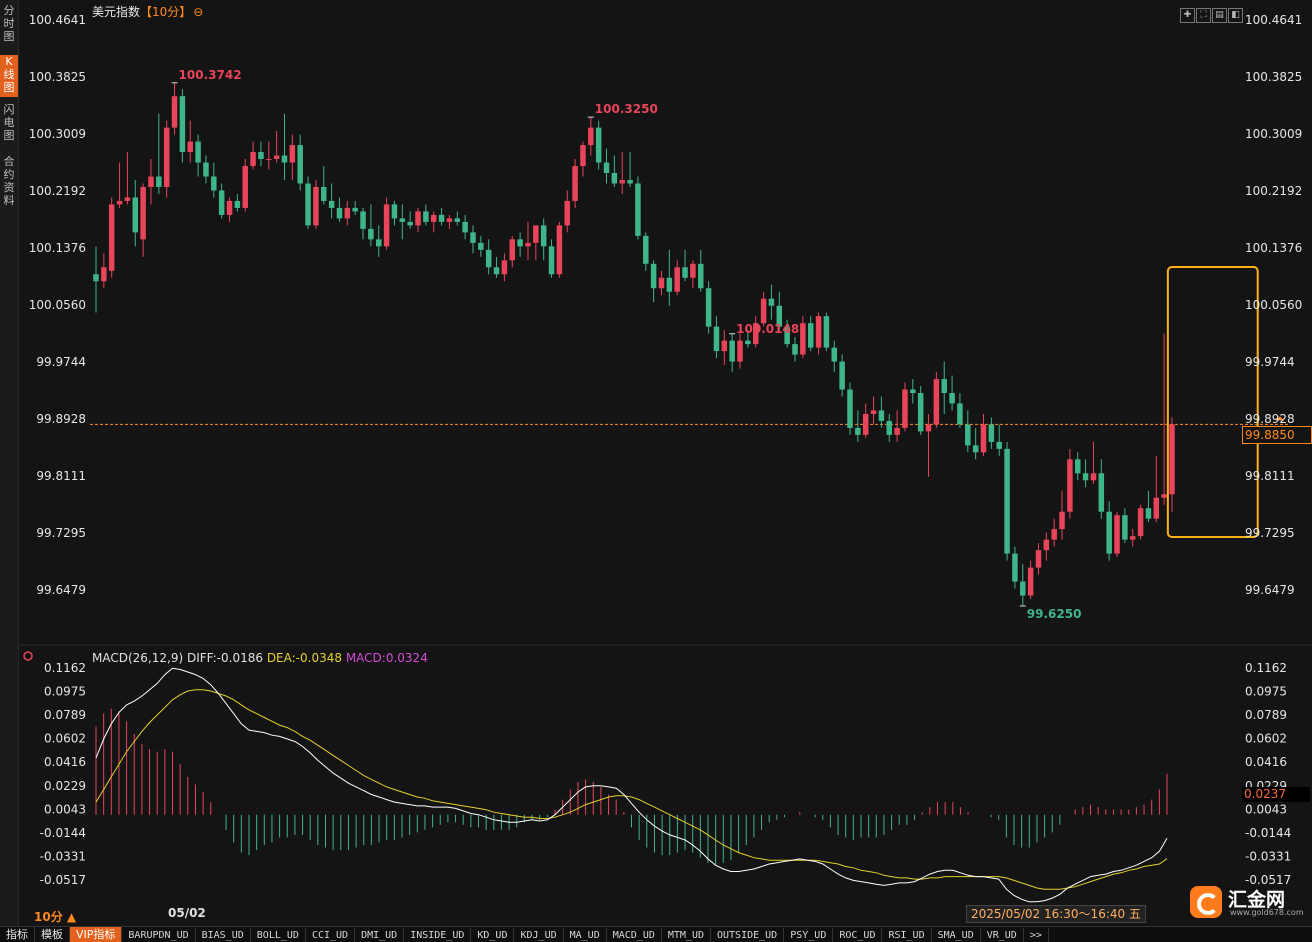 This screenshot has height=942, width=1312. What do you see at coordinates (809, 935) in the screenshot?
I see `indicator-tab: PSY_UD` at bounding box center [809, 935].